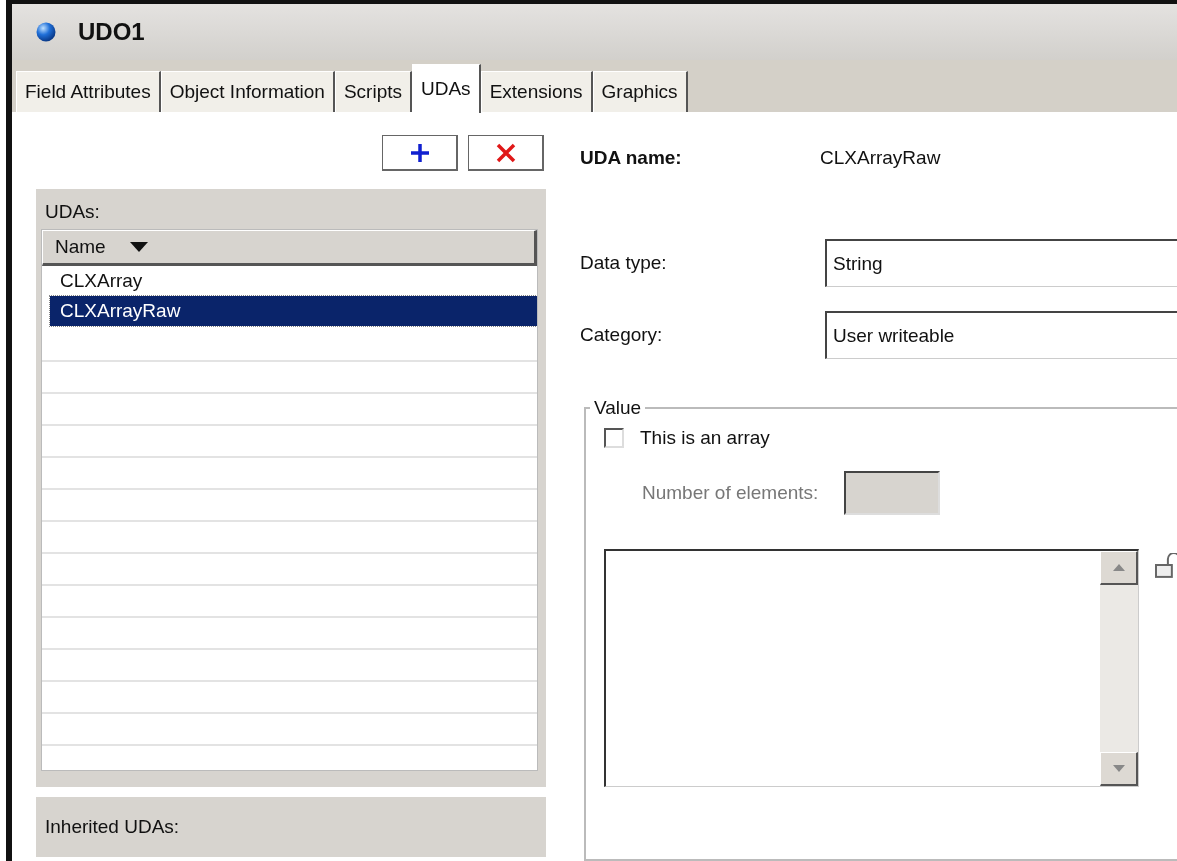  I want to click on field-label: UDA name:, so click(631, 158).